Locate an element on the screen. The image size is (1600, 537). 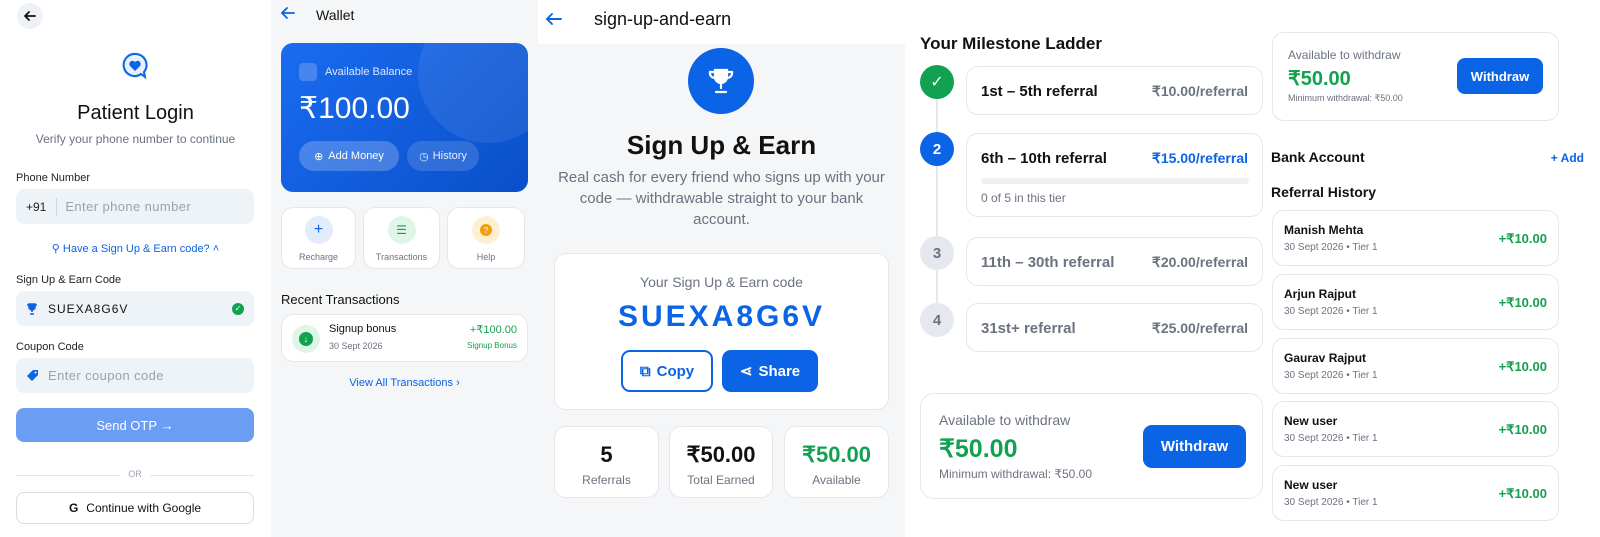
chevron-up-icon: ˄ is located at coordinates (216, 249).